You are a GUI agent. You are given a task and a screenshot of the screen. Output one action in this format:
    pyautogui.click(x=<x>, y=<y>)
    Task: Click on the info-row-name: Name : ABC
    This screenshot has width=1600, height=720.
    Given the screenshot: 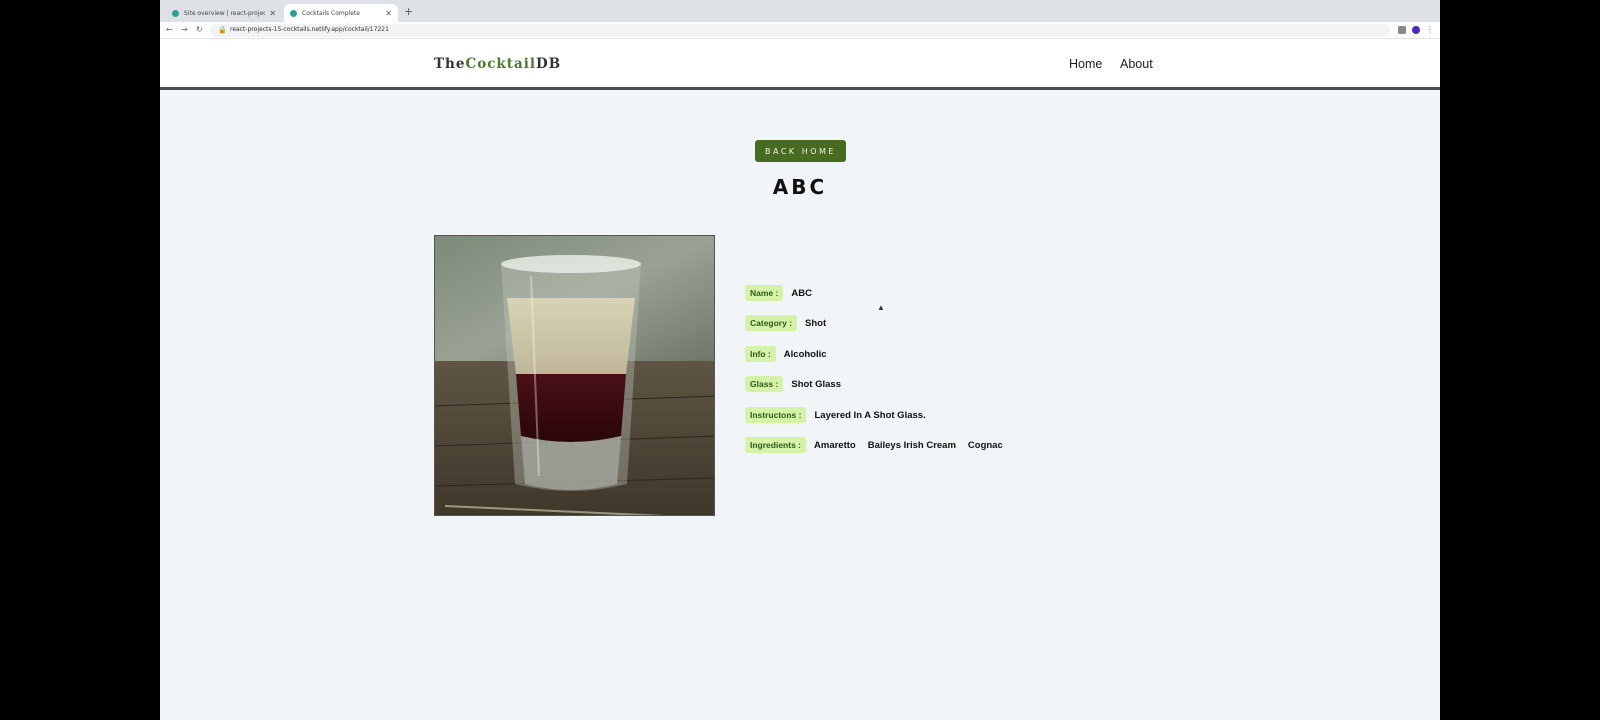 What is the action you would take?
    pyautogui.click(x=778, y=293)
    